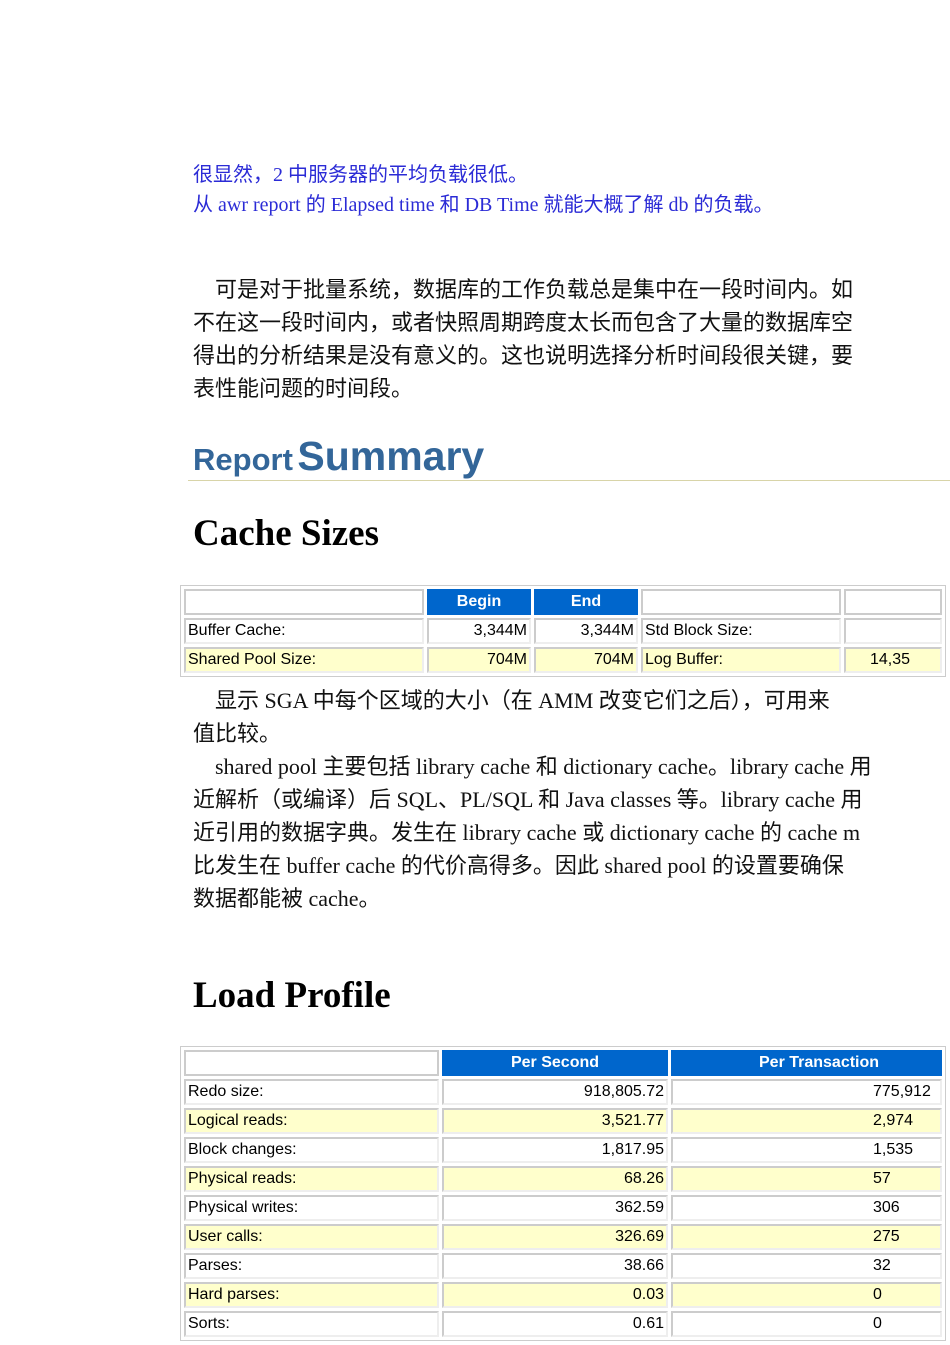  Describe the element at coordinates (292, 995) in the screenshot. I see `load-profile-heading: Load Profile` at that location.